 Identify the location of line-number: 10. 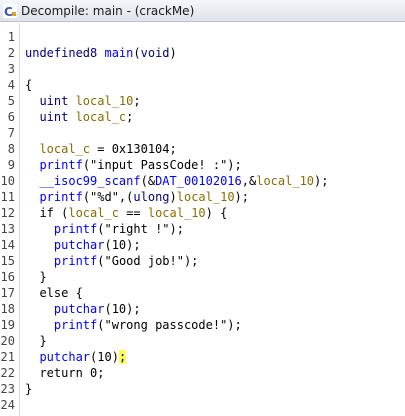
(7, 181).